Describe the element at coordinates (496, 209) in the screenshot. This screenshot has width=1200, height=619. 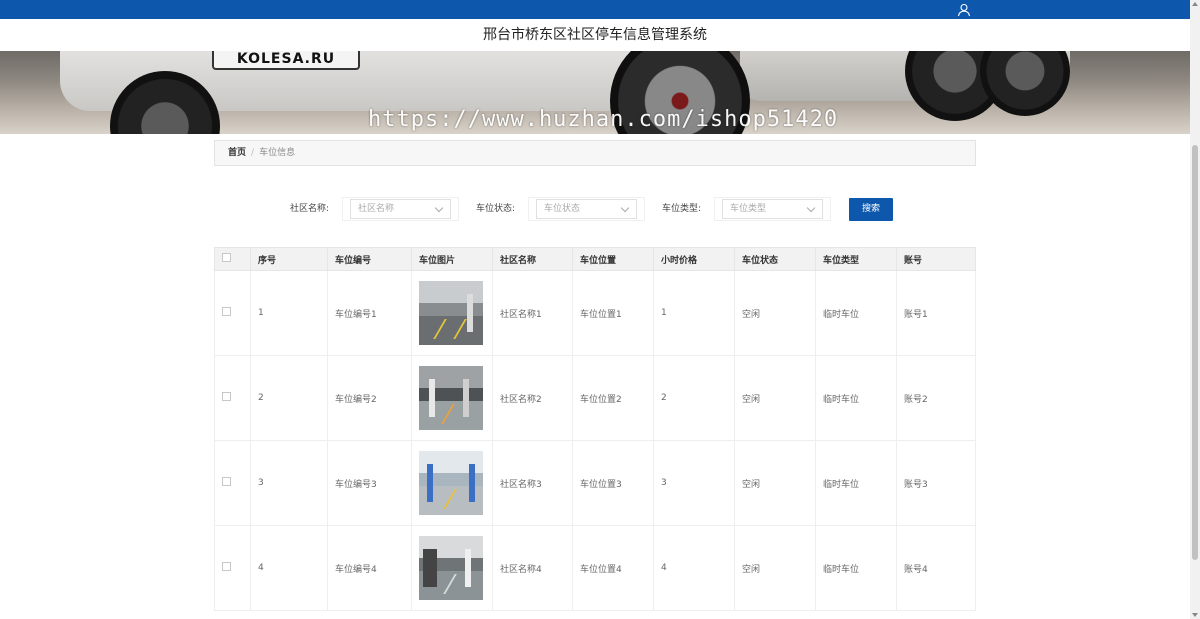
I see `status-filter-label: 车位状态:` at that location.